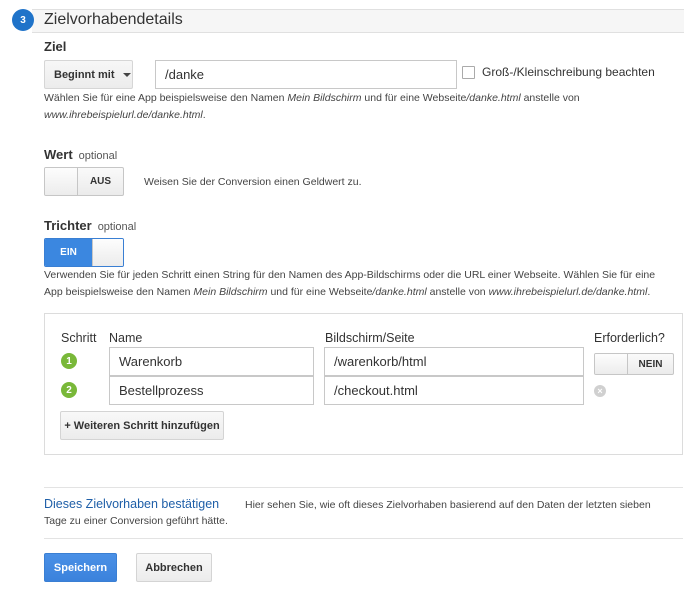 This screenshot has width=694, height=589. What do you see at coordinates (80, 567) in the screenshot?
I see `save-button: Speichern` at bounding box center [80, 567].